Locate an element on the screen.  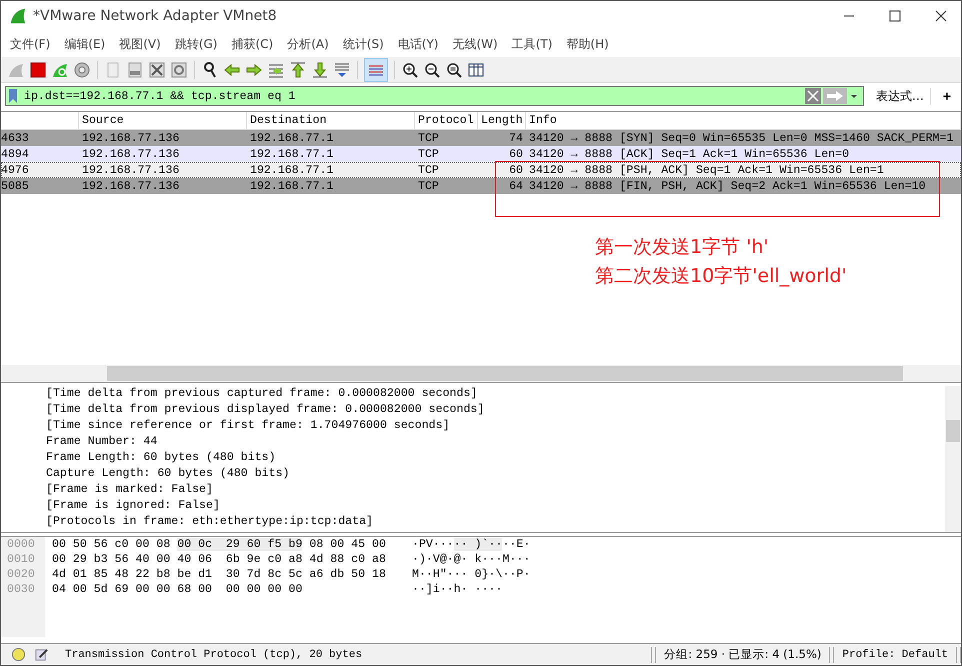
menu-item: 无线(W) is located at coordinates (475, 44).